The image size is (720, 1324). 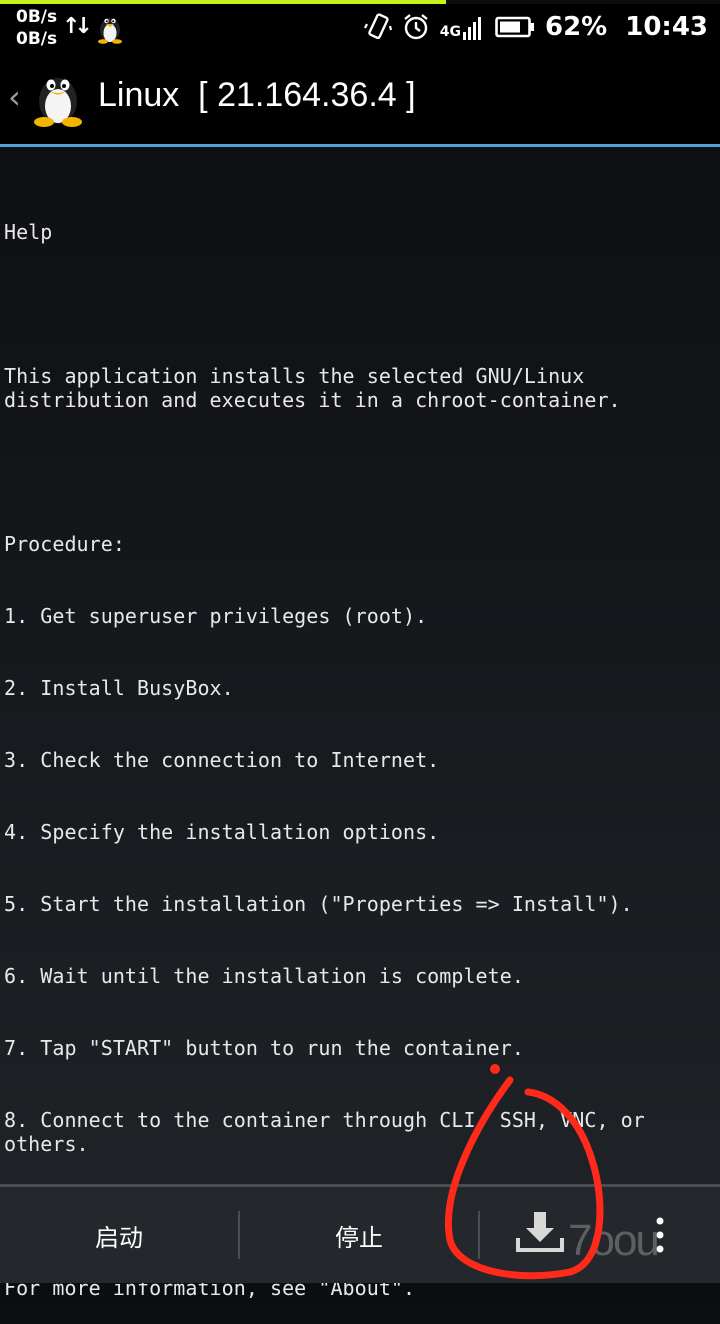 I want to click on chevron-left-icon: ‹, so click(x=14, y=97).